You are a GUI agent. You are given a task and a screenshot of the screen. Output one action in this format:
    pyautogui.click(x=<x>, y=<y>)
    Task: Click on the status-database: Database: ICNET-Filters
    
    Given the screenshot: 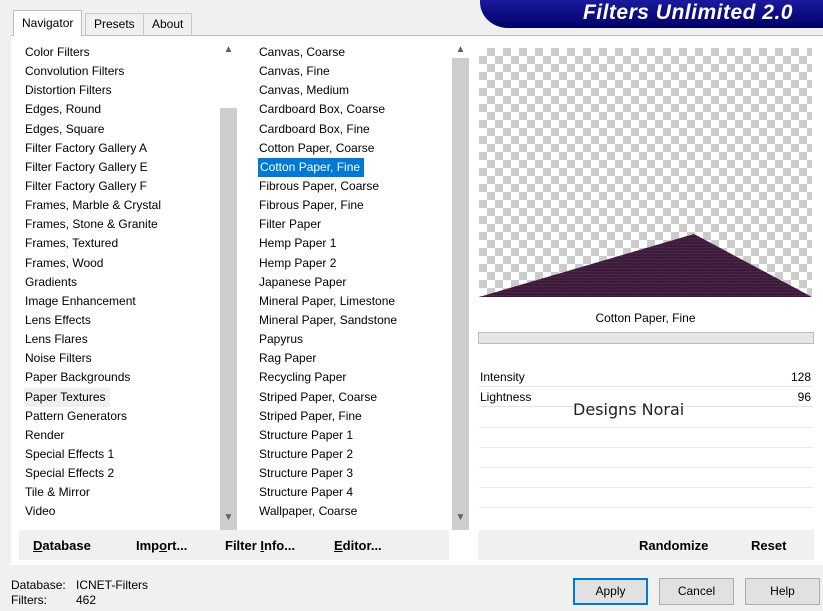 What is the action you would take?
    pyautogui.click(x=79, y=585)
    